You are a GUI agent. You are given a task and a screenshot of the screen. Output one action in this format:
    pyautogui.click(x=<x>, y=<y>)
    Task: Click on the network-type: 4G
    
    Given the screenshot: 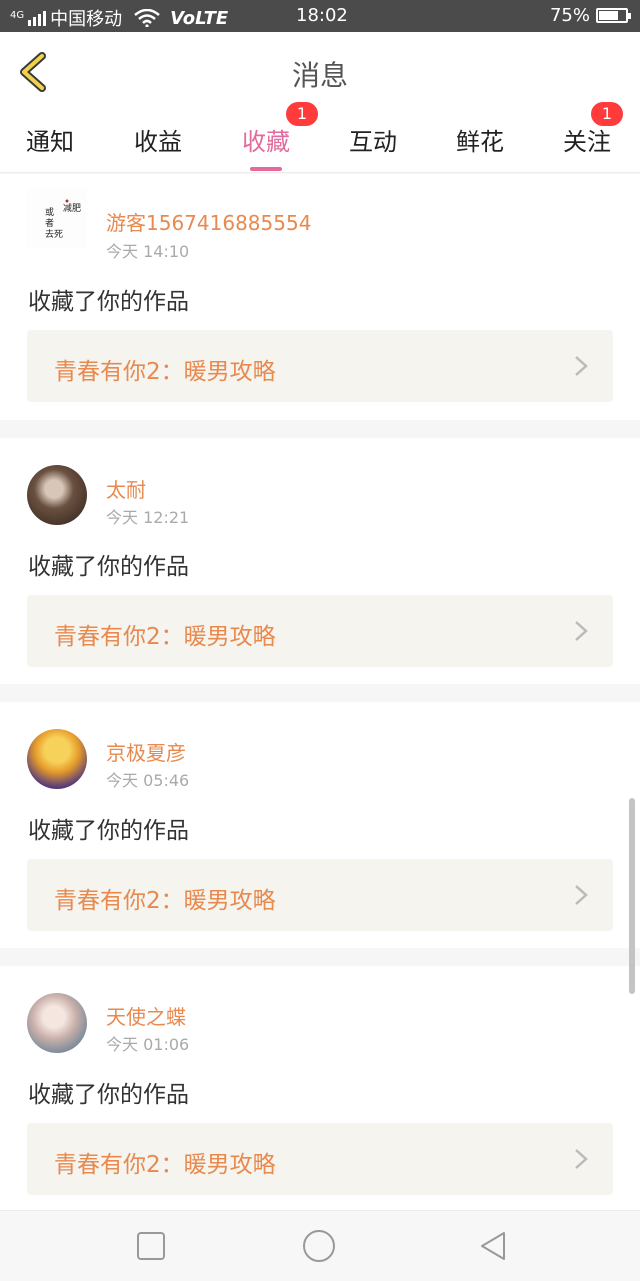 What is the action you would take?
    pyautogui.click(x=17, y=15)
    